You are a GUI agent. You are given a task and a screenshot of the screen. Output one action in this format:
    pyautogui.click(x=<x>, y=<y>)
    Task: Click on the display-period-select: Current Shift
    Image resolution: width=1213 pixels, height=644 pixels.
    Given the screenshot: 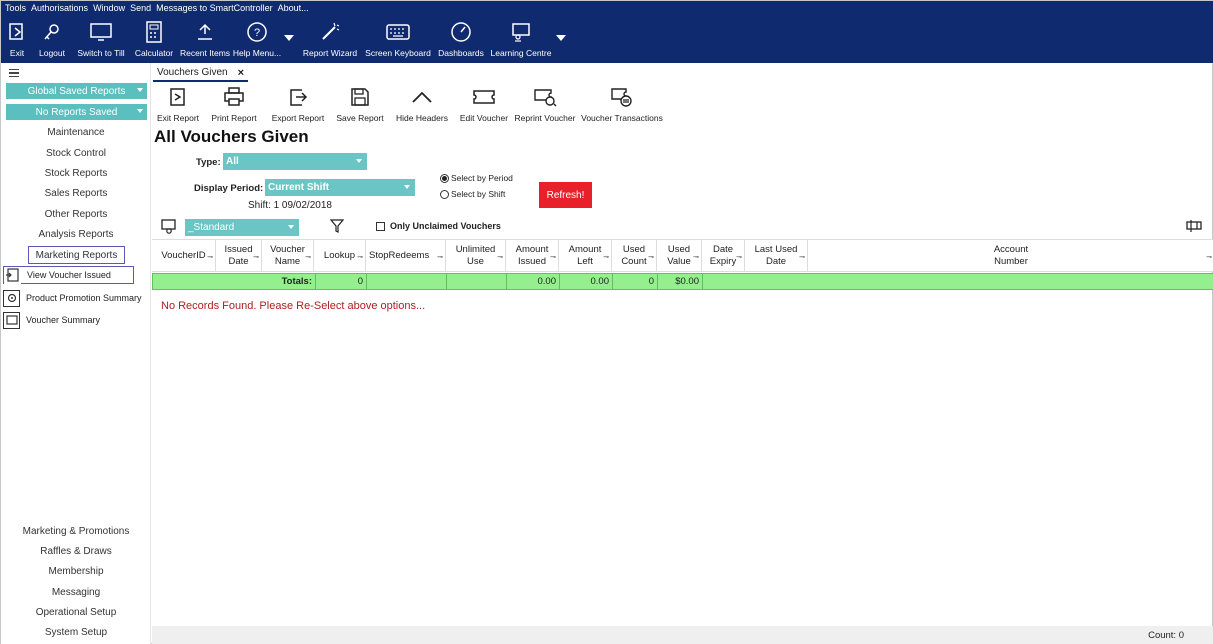 What is the action you would take?
    pyautogui.click(x=340, y=187)
    